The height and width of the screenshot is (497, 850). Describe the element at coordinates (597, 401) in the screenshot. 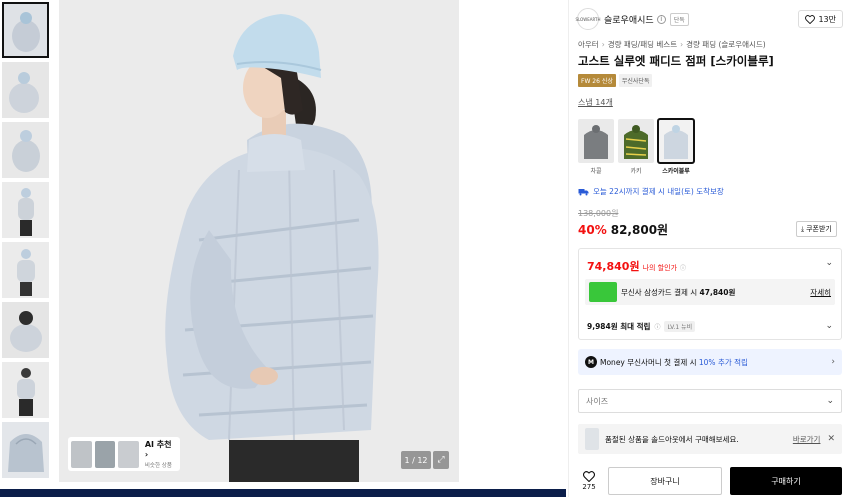

I see `size-select-placeholder: 사이즈` at that location.